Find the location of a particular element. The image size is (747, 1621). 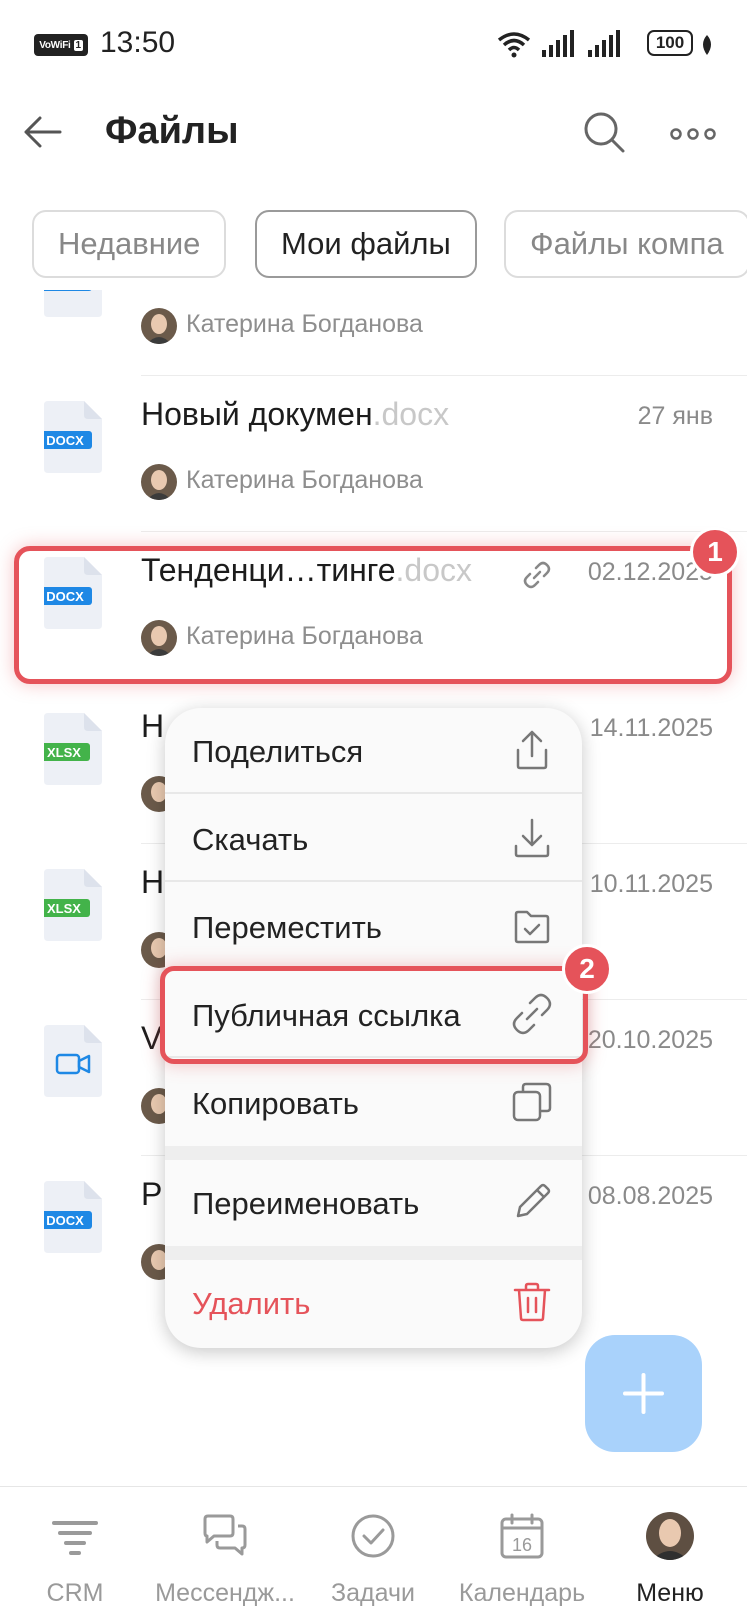

status-bar: VoWiFi 1 13:50 100 is located at coordinates (373, 45).